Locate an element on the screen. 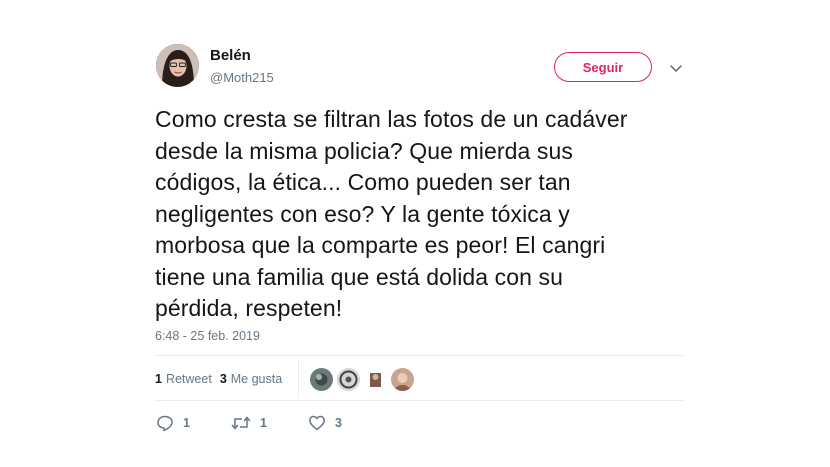 The width and height of the screenshot is (830, 467). retweet-button: 1 is located at coordinates (269, 423).